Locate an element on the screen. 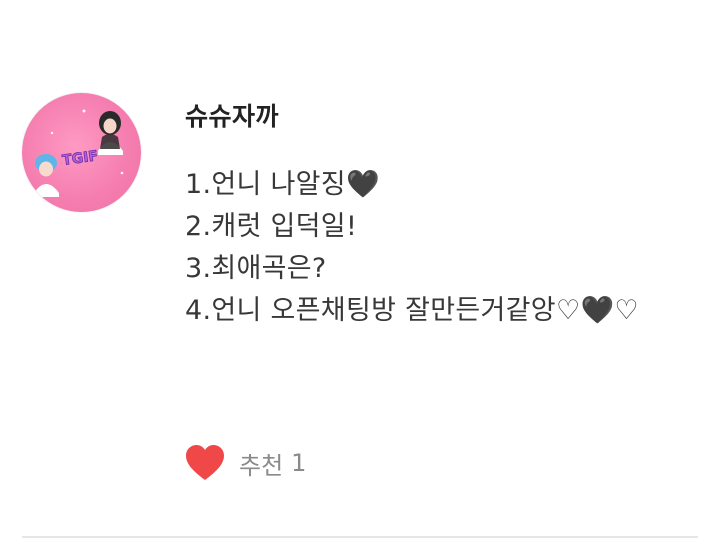  comment-line: 3.최애곡은? is located at coordinates (256, 268).